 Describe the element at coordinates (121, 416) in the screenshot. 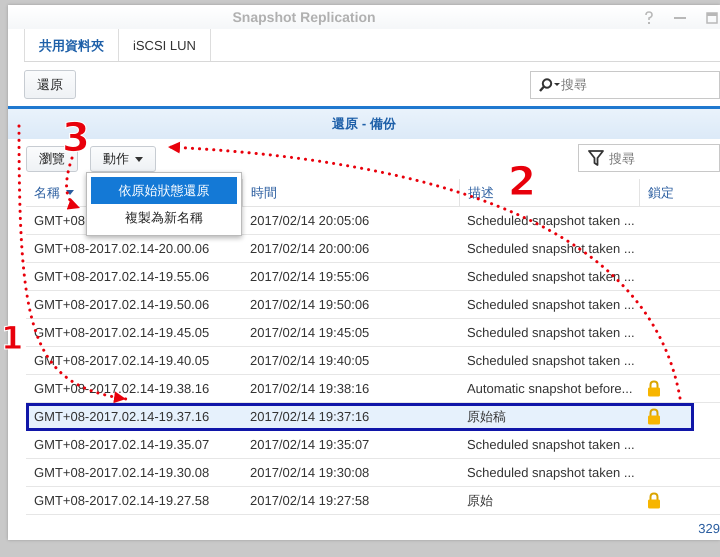

I see `table-cell-text: GMT+08-2017.02.14-19.37.16` at that location.